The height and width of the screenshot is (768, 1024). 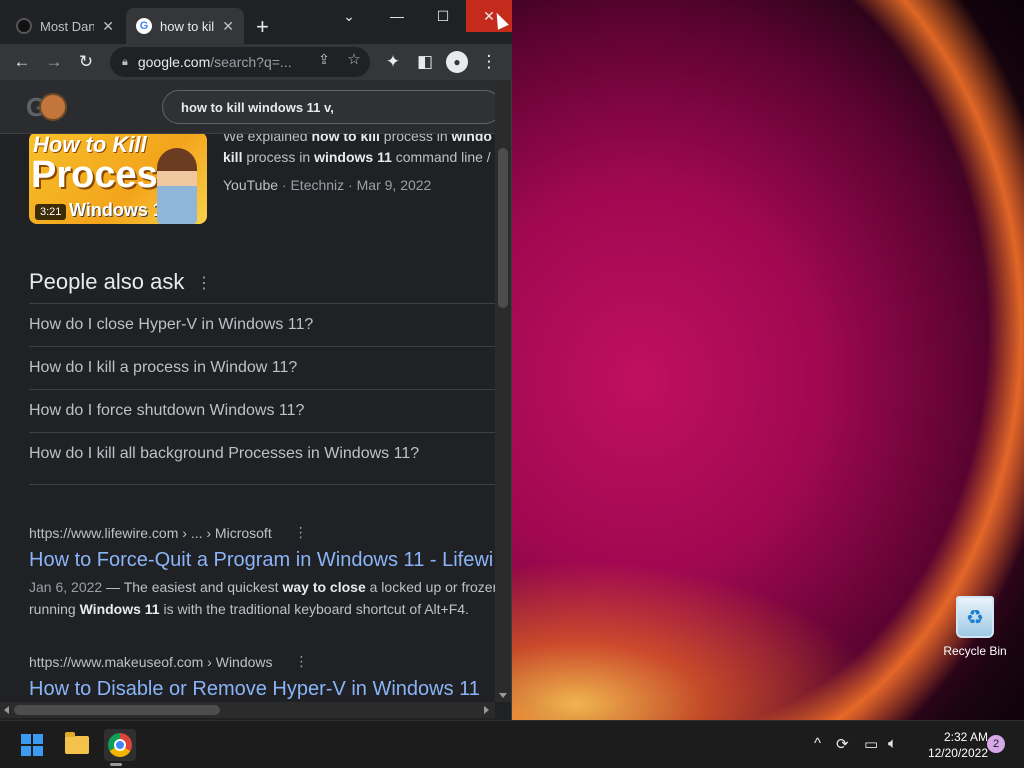 I want to click on google-favicon-icon: G, so click(x=144, y=26).